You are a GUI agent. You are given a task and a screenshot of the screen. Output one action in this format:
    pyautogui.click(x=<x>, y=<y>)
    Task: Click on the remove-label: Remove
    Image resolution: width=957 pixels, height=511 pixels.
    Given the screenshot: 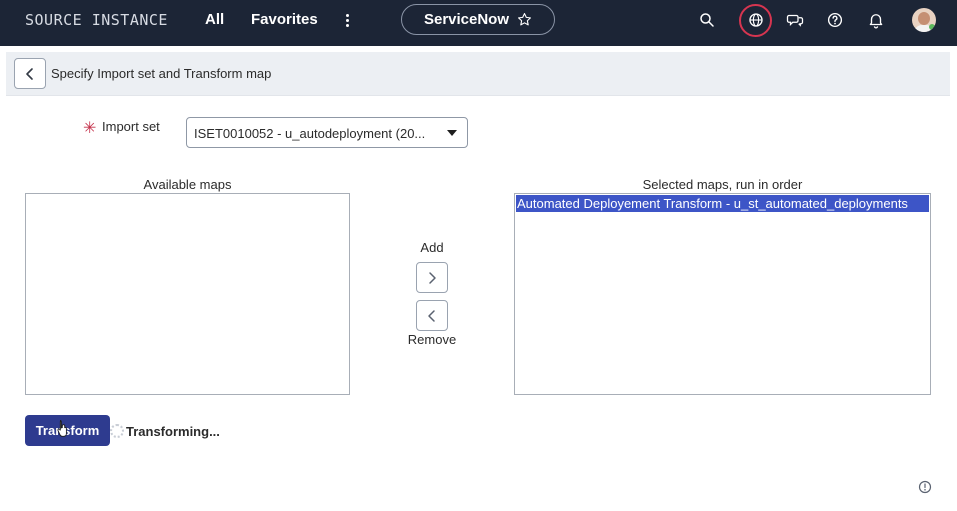 What is the action you would take?
    pyautogui.click(x=432, y=339)
    